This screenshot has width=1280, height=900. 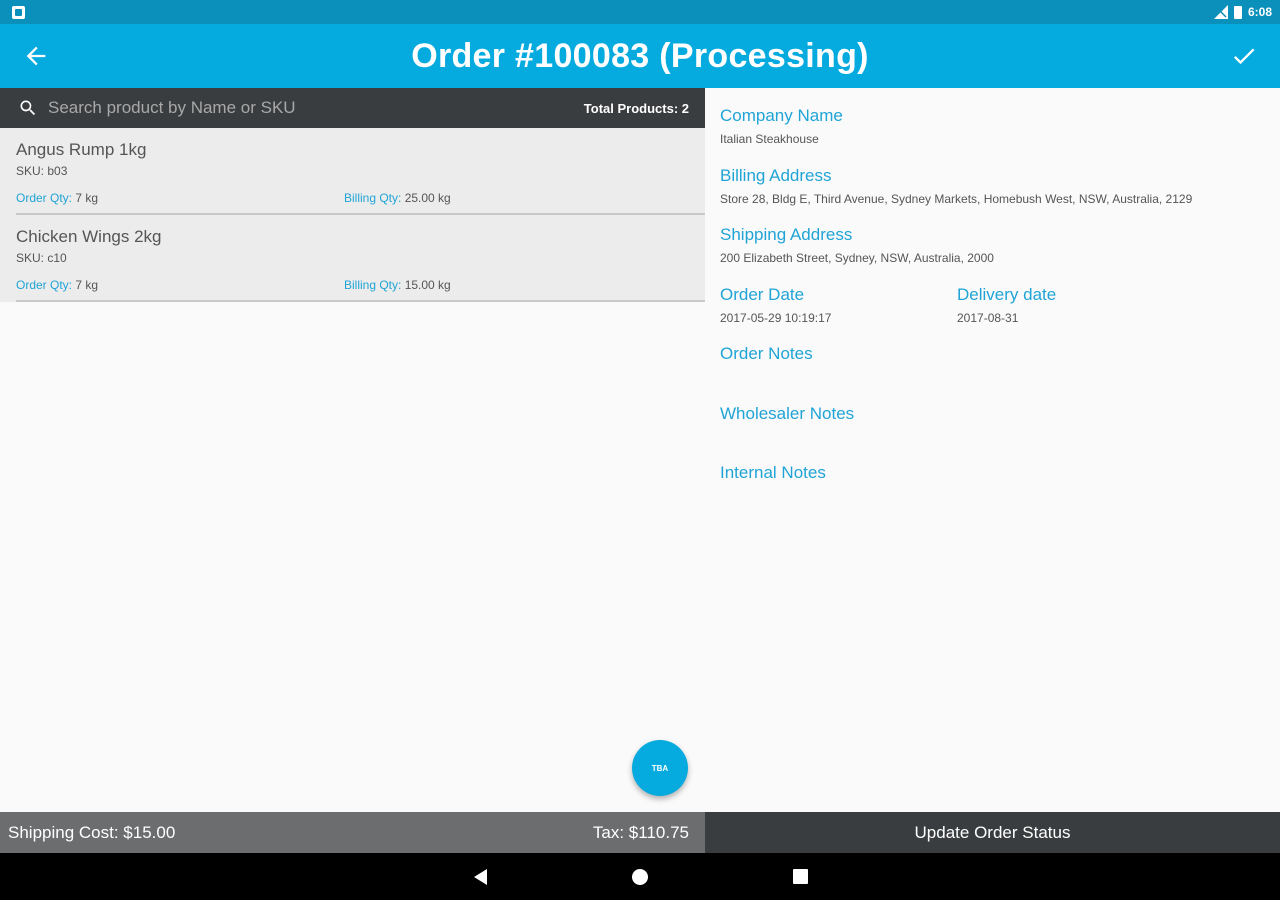 I want to click on nav-home-icon, so click(x=640, y=877).